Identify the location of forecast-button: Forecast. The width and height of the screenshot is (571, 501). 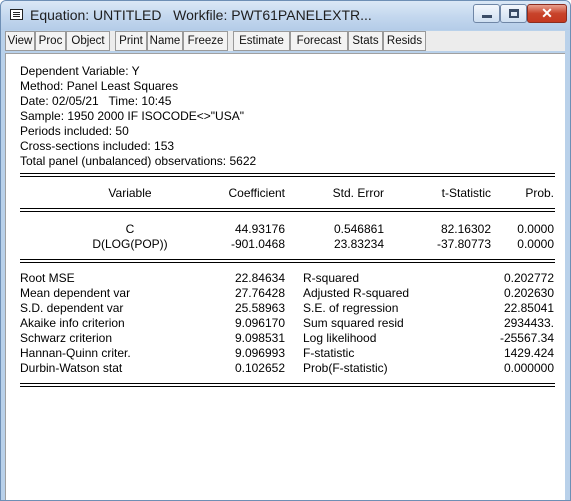
(319, 41).